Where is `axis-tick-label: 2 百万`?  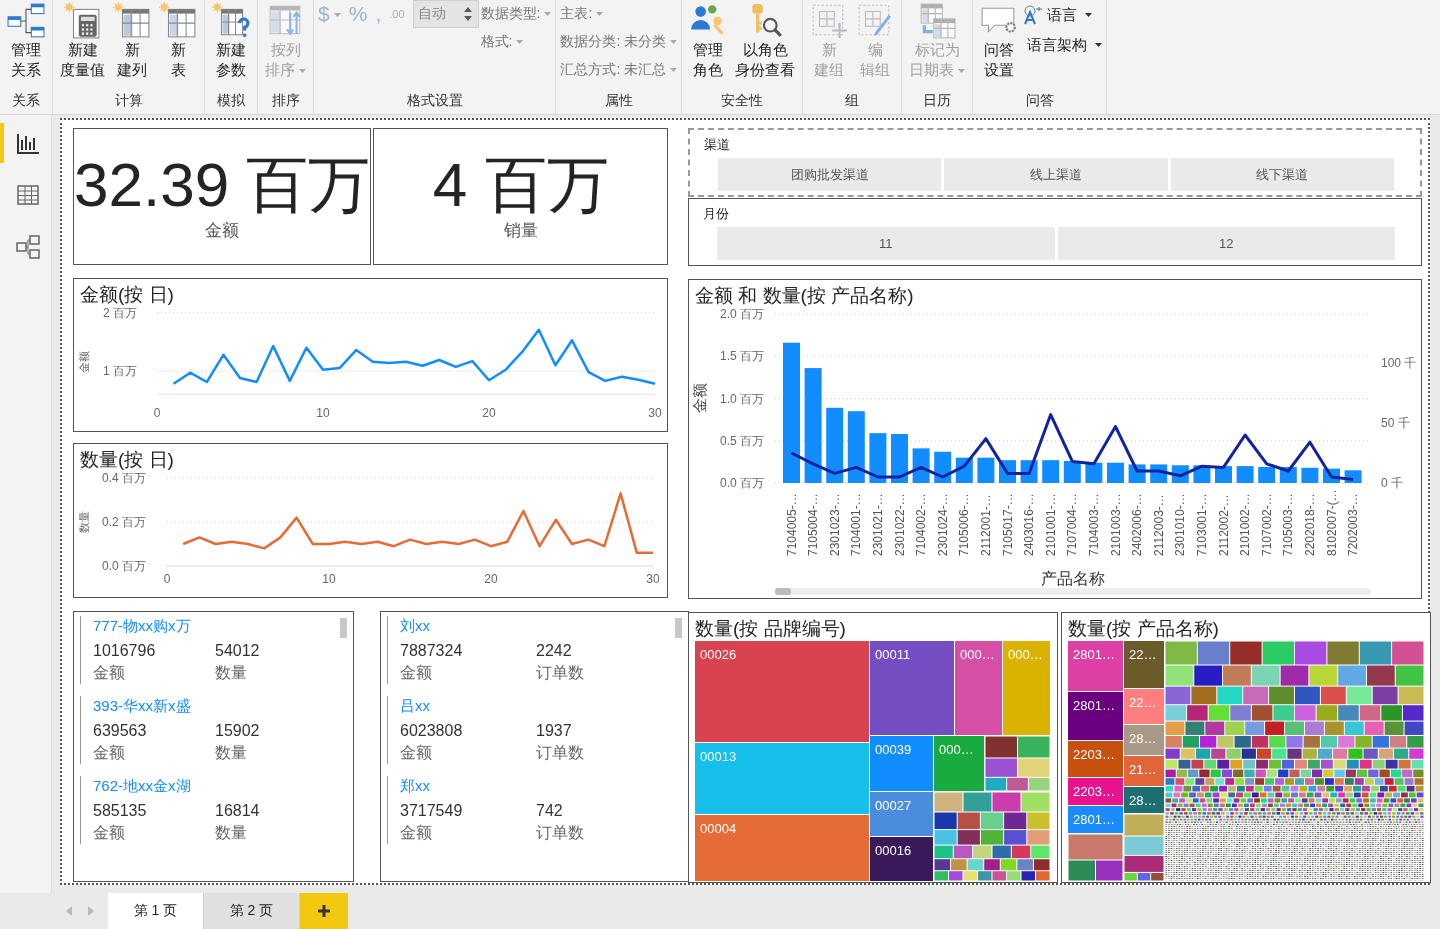
axis-tick-label: 2 百万 is located at coordinates (120, 313).